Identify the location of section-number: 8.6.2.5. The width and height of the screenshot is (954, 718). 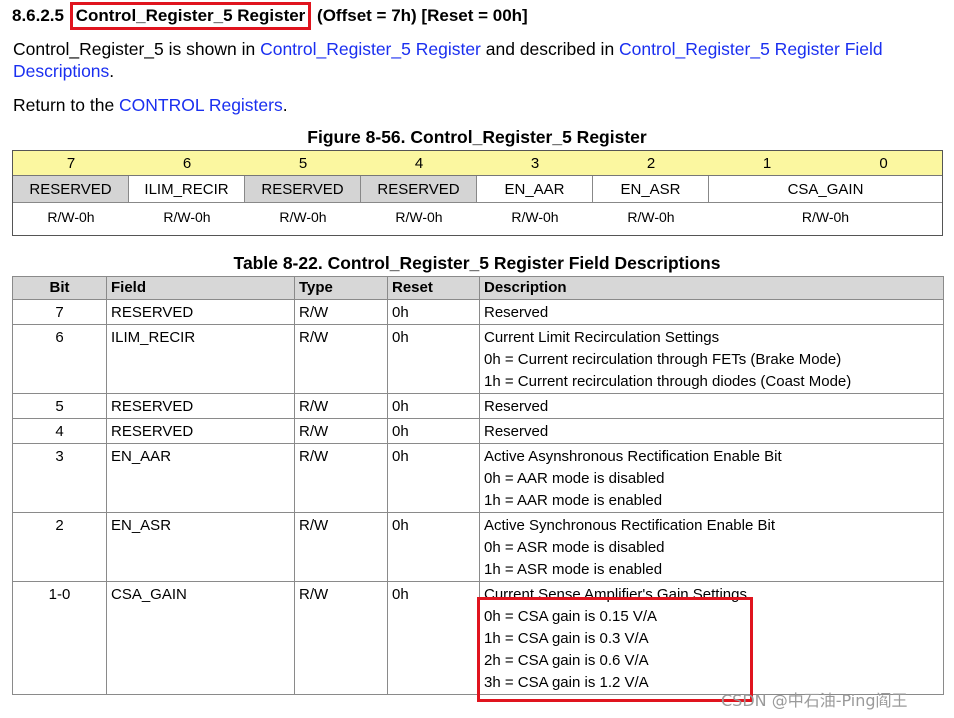
(38, 15).